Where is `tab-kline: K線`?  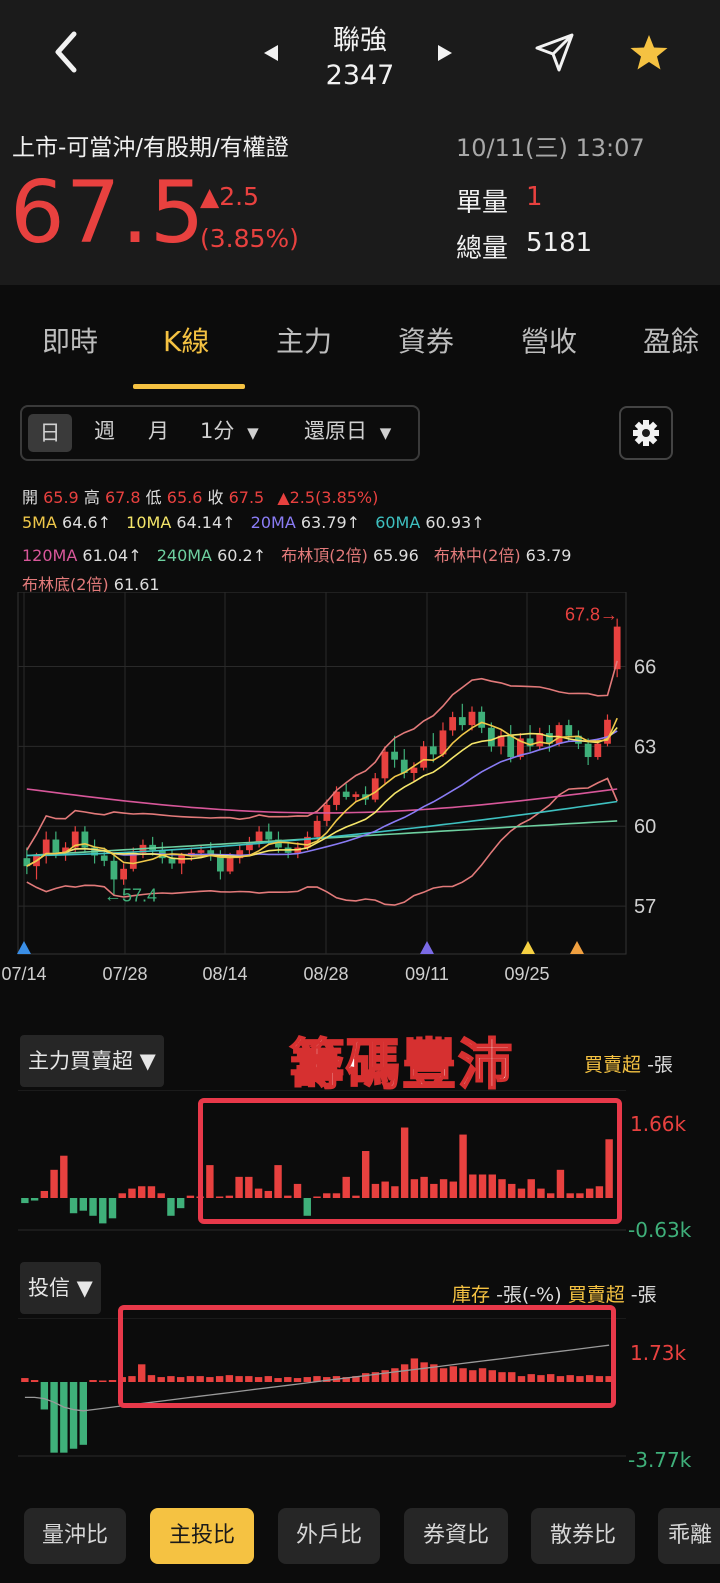
tab-kline: K線 is located at coordinates (186, 340).